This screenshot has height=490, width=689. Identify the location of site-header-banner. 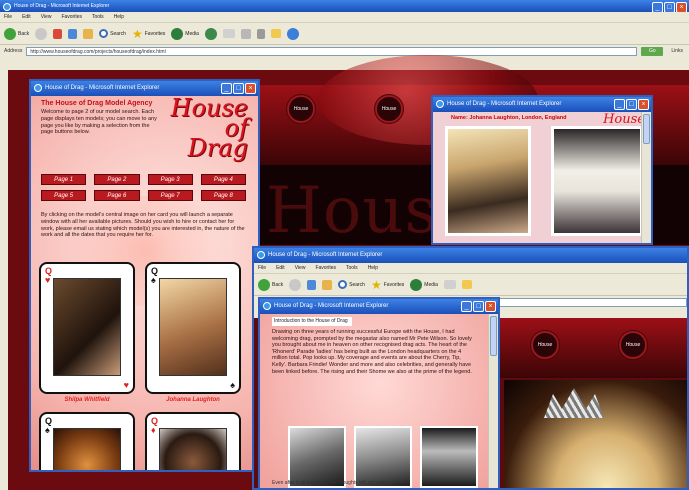
(590, 348).